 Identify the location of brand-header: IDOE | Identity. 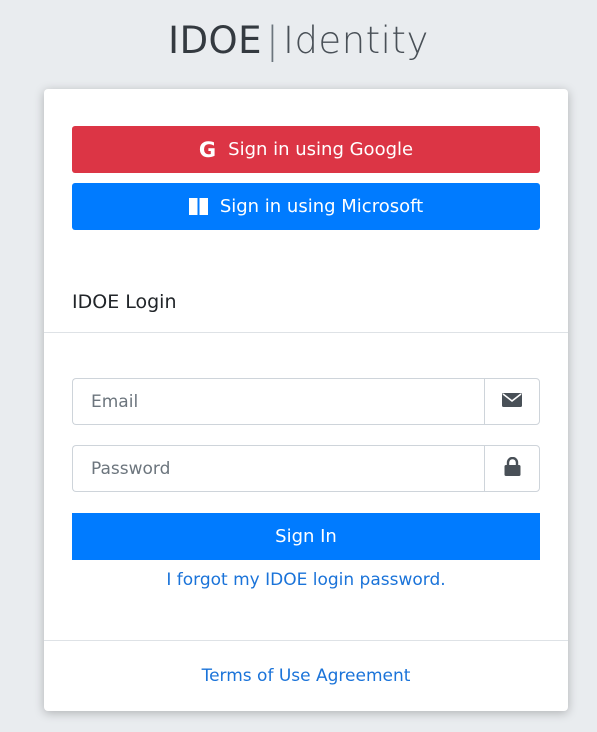
(298, 41).